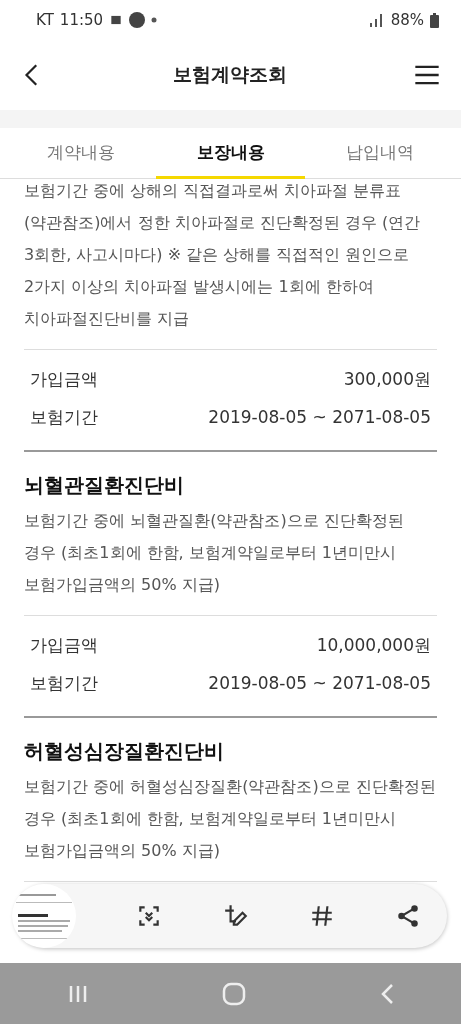 This screenshot has height=1024, width=461. Describe the element at coordinates (230, 153) in the screenshot. I see `tab: 보장내용` at that location.